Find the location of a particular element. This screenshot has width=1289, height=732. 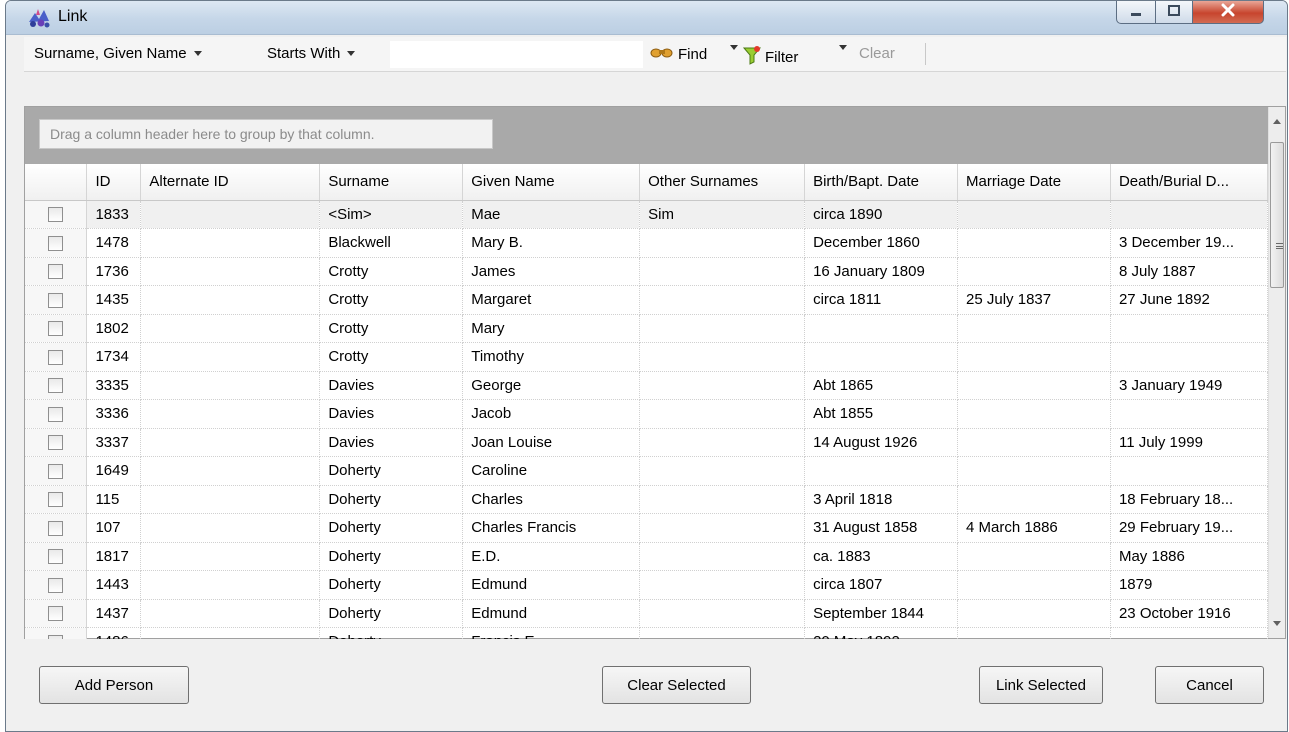

table-cell: 1443 is located at coordinates (114, 585).